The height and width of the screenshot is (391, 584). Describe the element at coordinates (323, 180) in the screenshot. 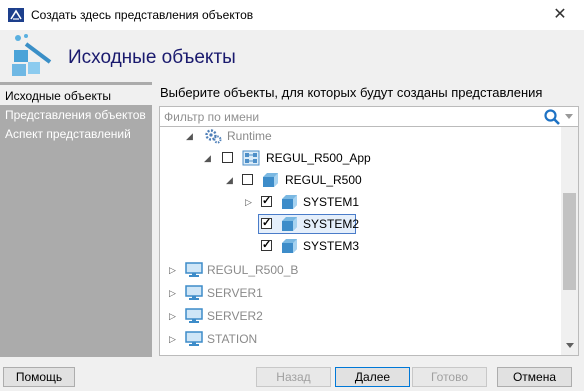

I see `tree-node-label: REGUL_R500` at that location.